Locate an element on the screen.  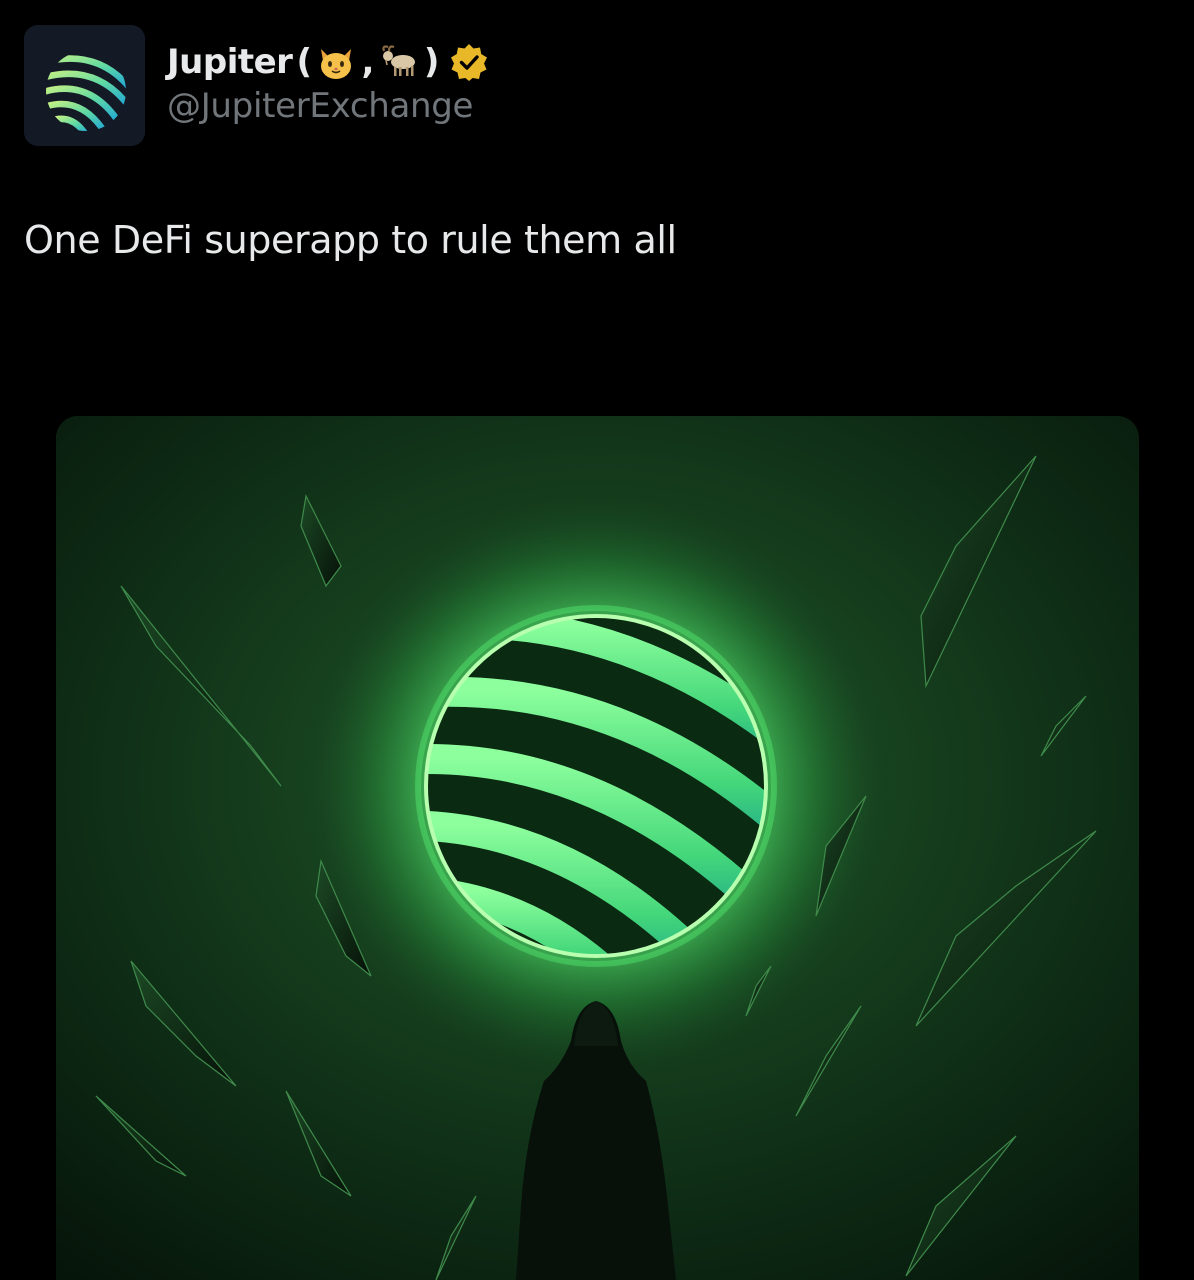
display-name: Jupiter is located at coordinates (230, 62).